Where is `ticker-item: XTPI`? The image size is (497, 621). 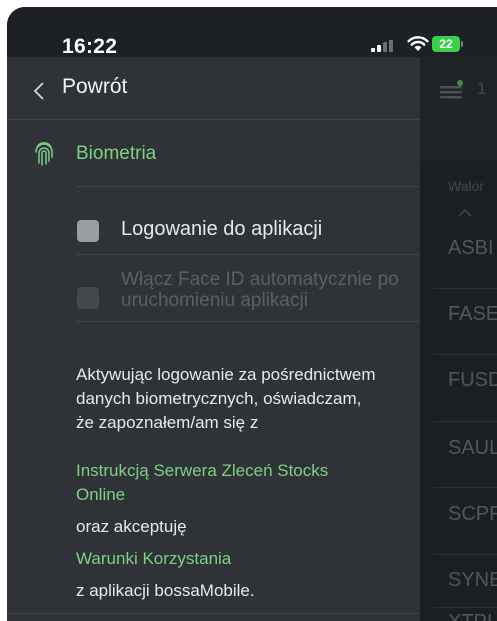 ticker-item: XTPI is located at coordinates (470, 616).